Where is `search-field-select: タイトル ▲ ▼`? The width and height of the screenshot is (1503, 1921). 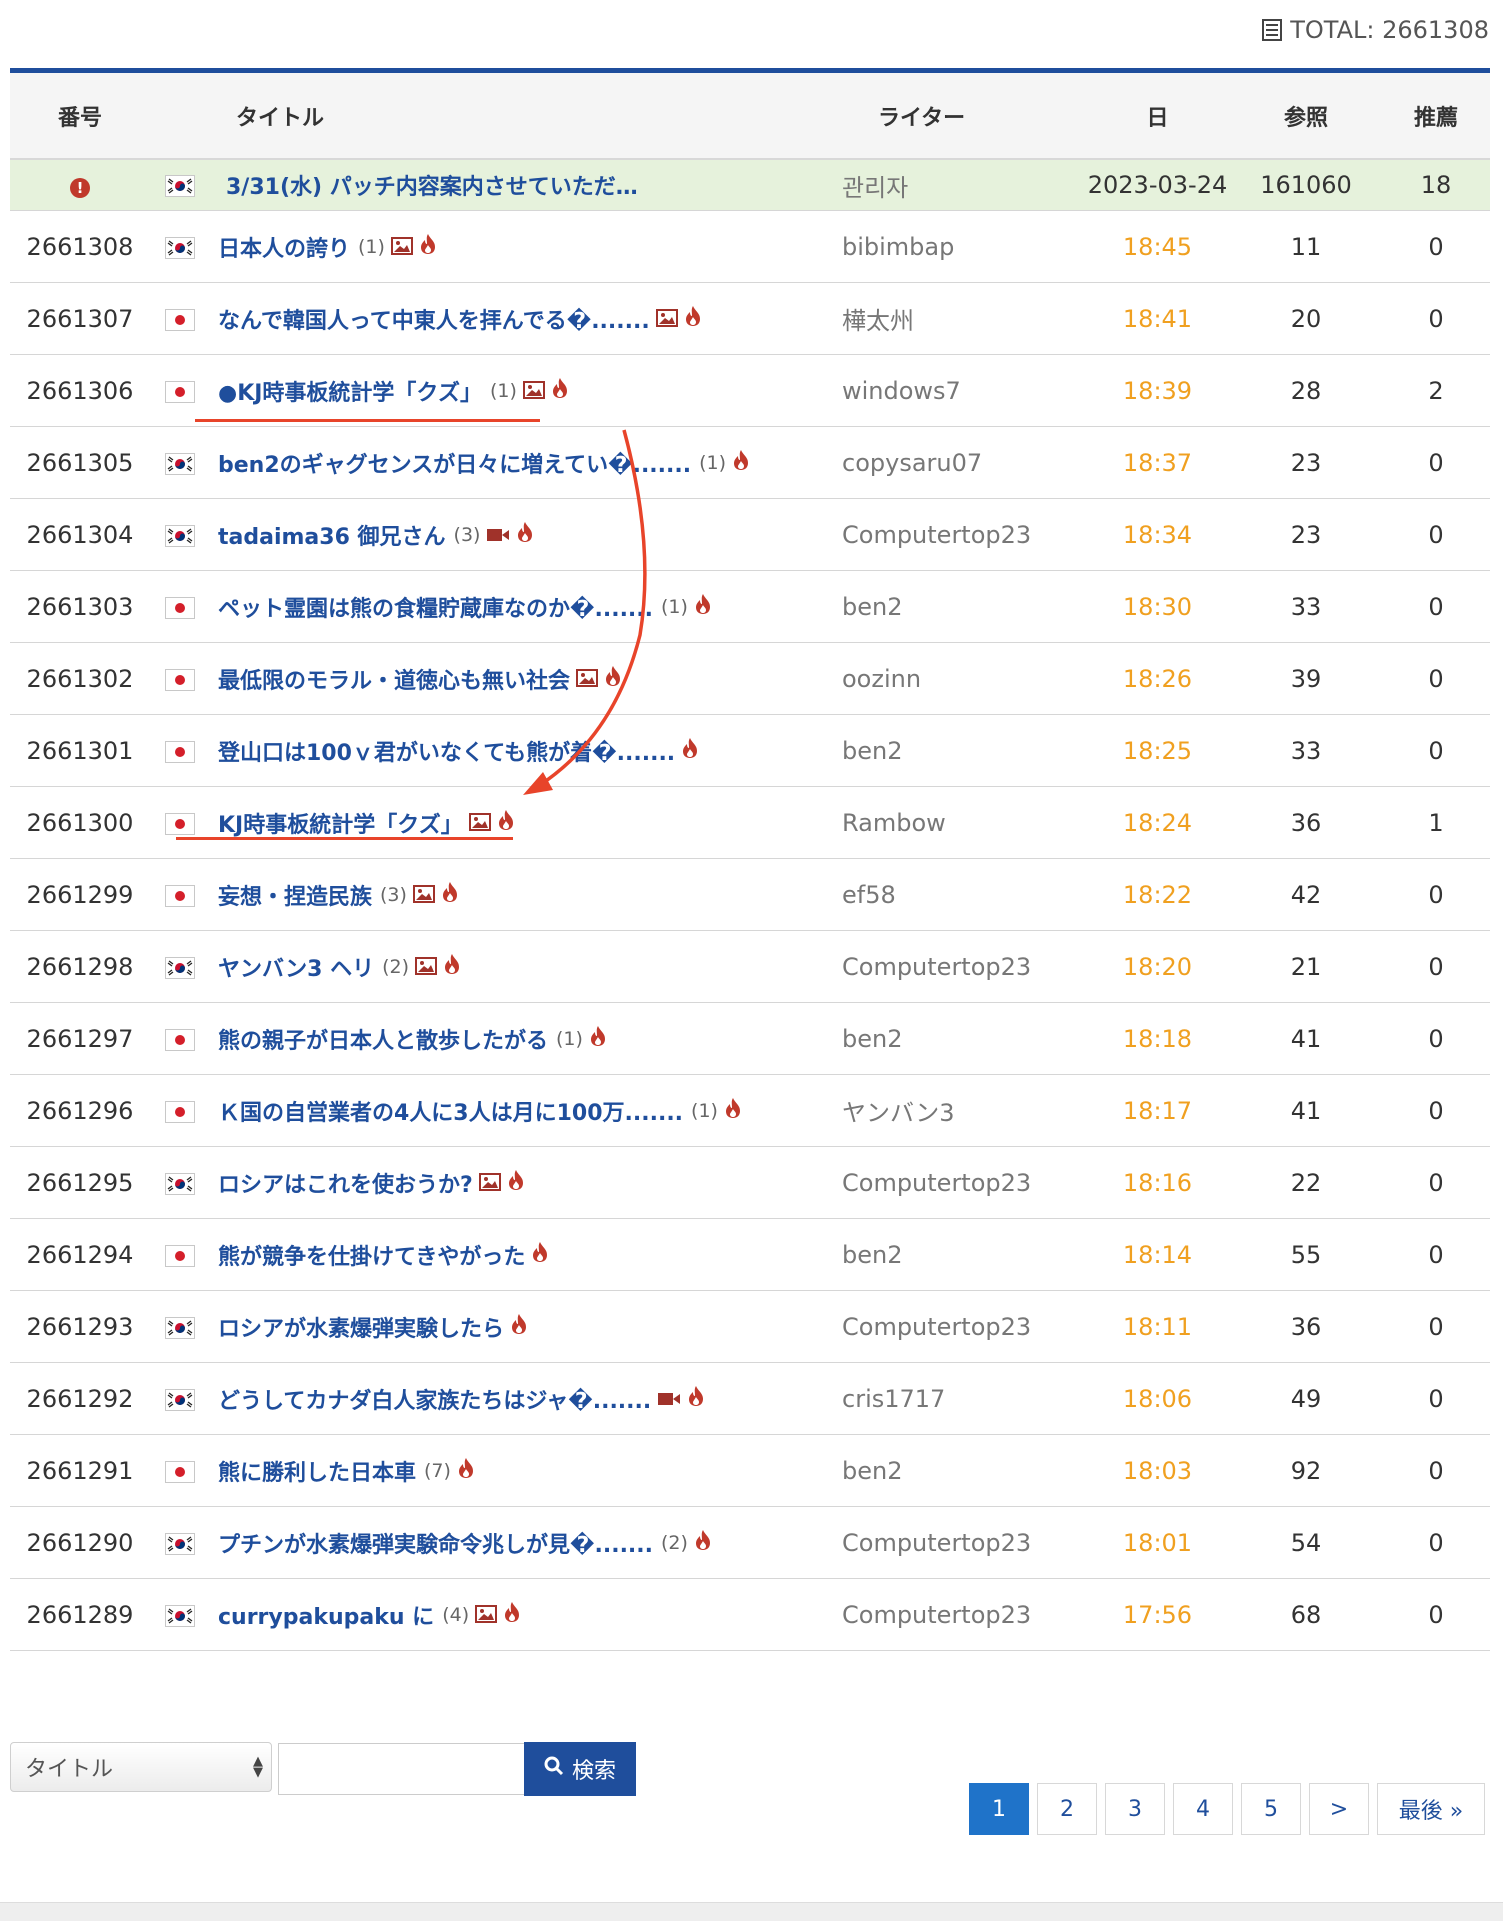 search-field-select: タイトル ▲ ▼ is located at coordinates (141, 1767).